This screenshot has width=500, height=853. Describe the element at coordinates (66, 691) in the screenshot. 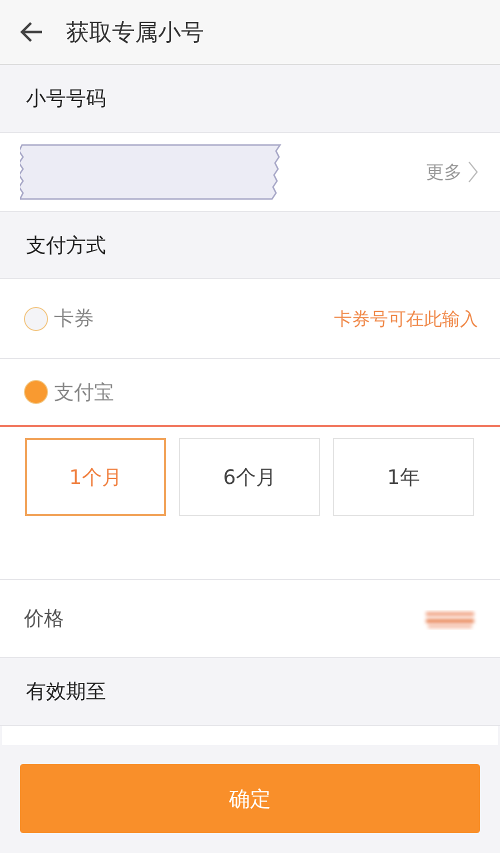

I see `section-title: 有效期至` at that location.